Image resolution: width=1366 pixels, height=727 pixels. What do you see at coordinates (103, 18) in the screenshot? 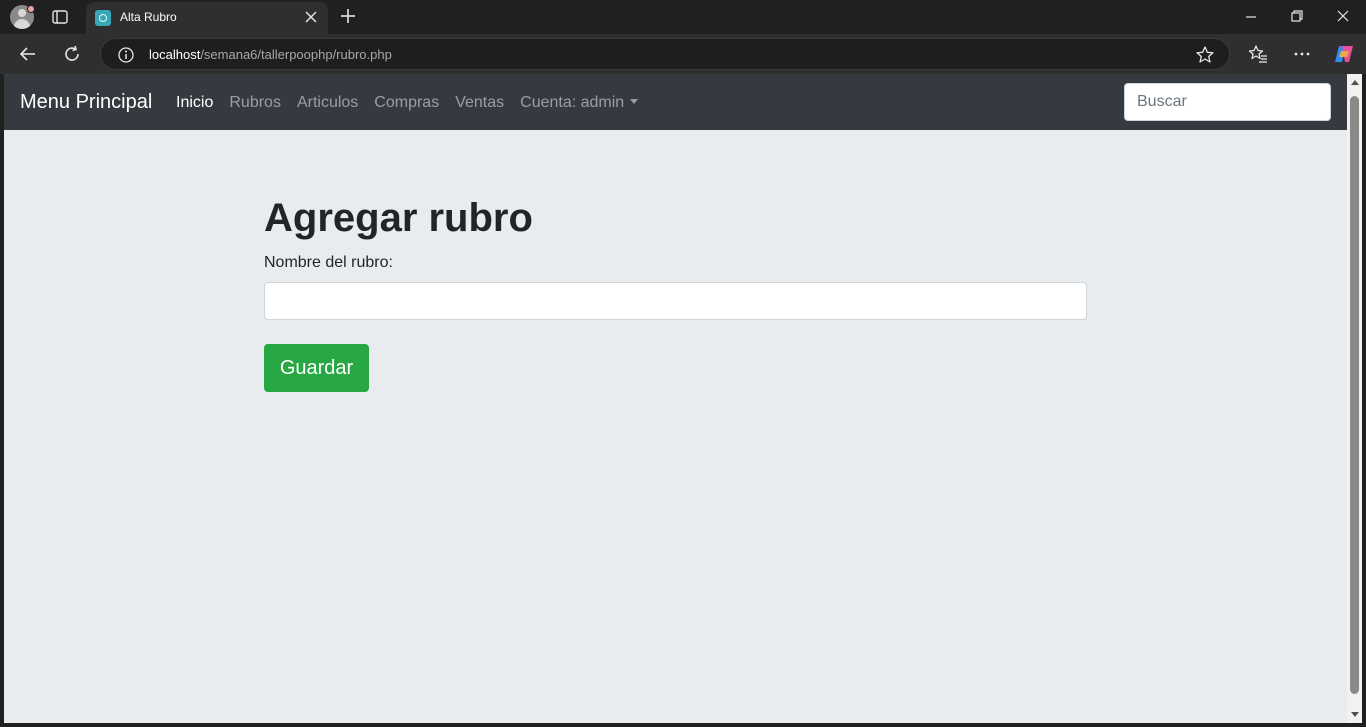
I see `favicon` at bounding box center [103, 18].